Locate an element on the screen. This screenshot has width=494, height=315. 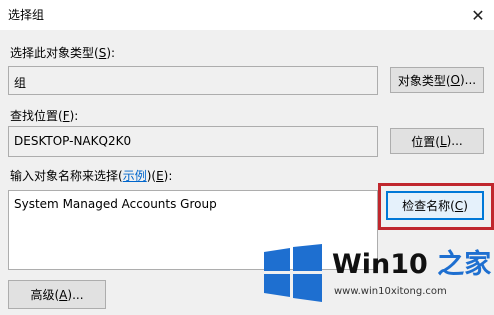
location-label: 查找位置(F): is located at coordinates (44, 116).